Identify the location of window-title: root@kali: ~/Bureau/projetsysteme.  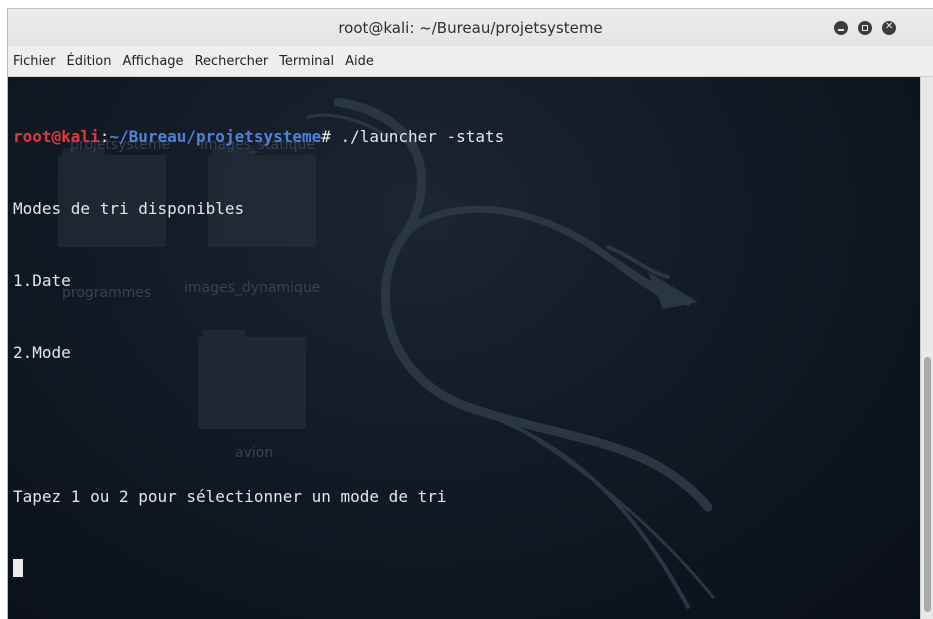
(470, 28).